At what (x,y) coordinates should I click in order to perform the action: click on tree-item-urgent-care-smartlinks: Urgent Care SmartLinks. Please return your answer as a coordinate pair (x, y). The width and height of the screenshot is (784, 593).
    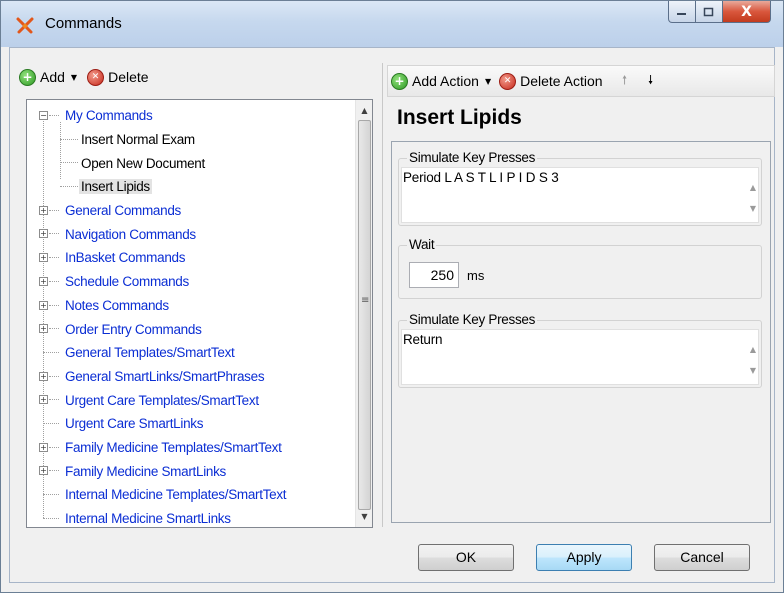
    Looking at the image, I should click on (191, 424).